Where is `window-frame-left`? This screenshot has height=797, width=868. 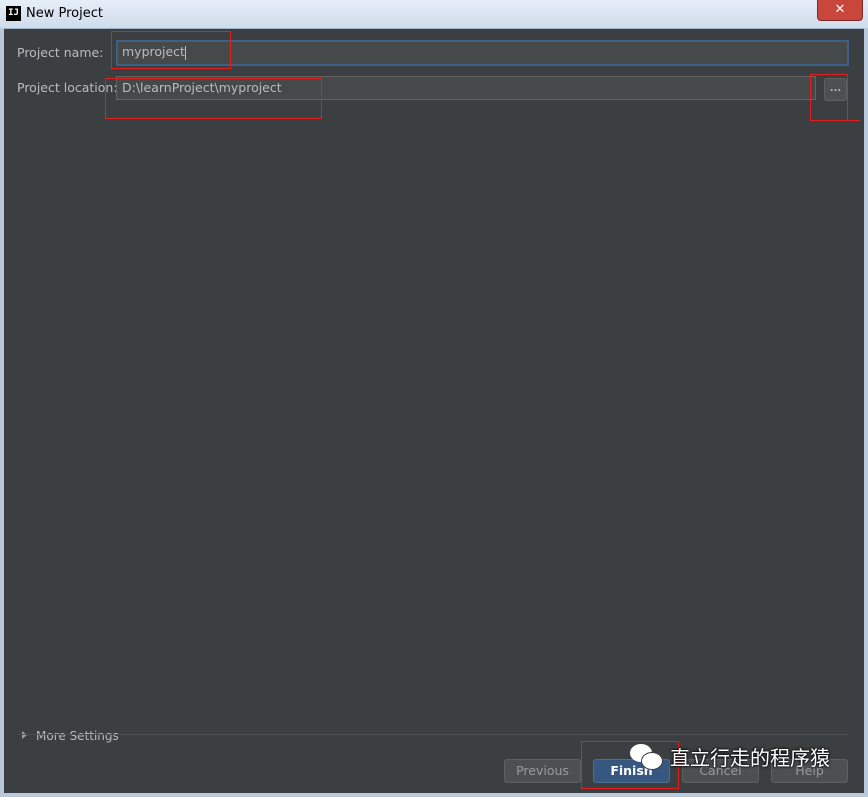
window-frame-left is located at coordinates (2, 412).